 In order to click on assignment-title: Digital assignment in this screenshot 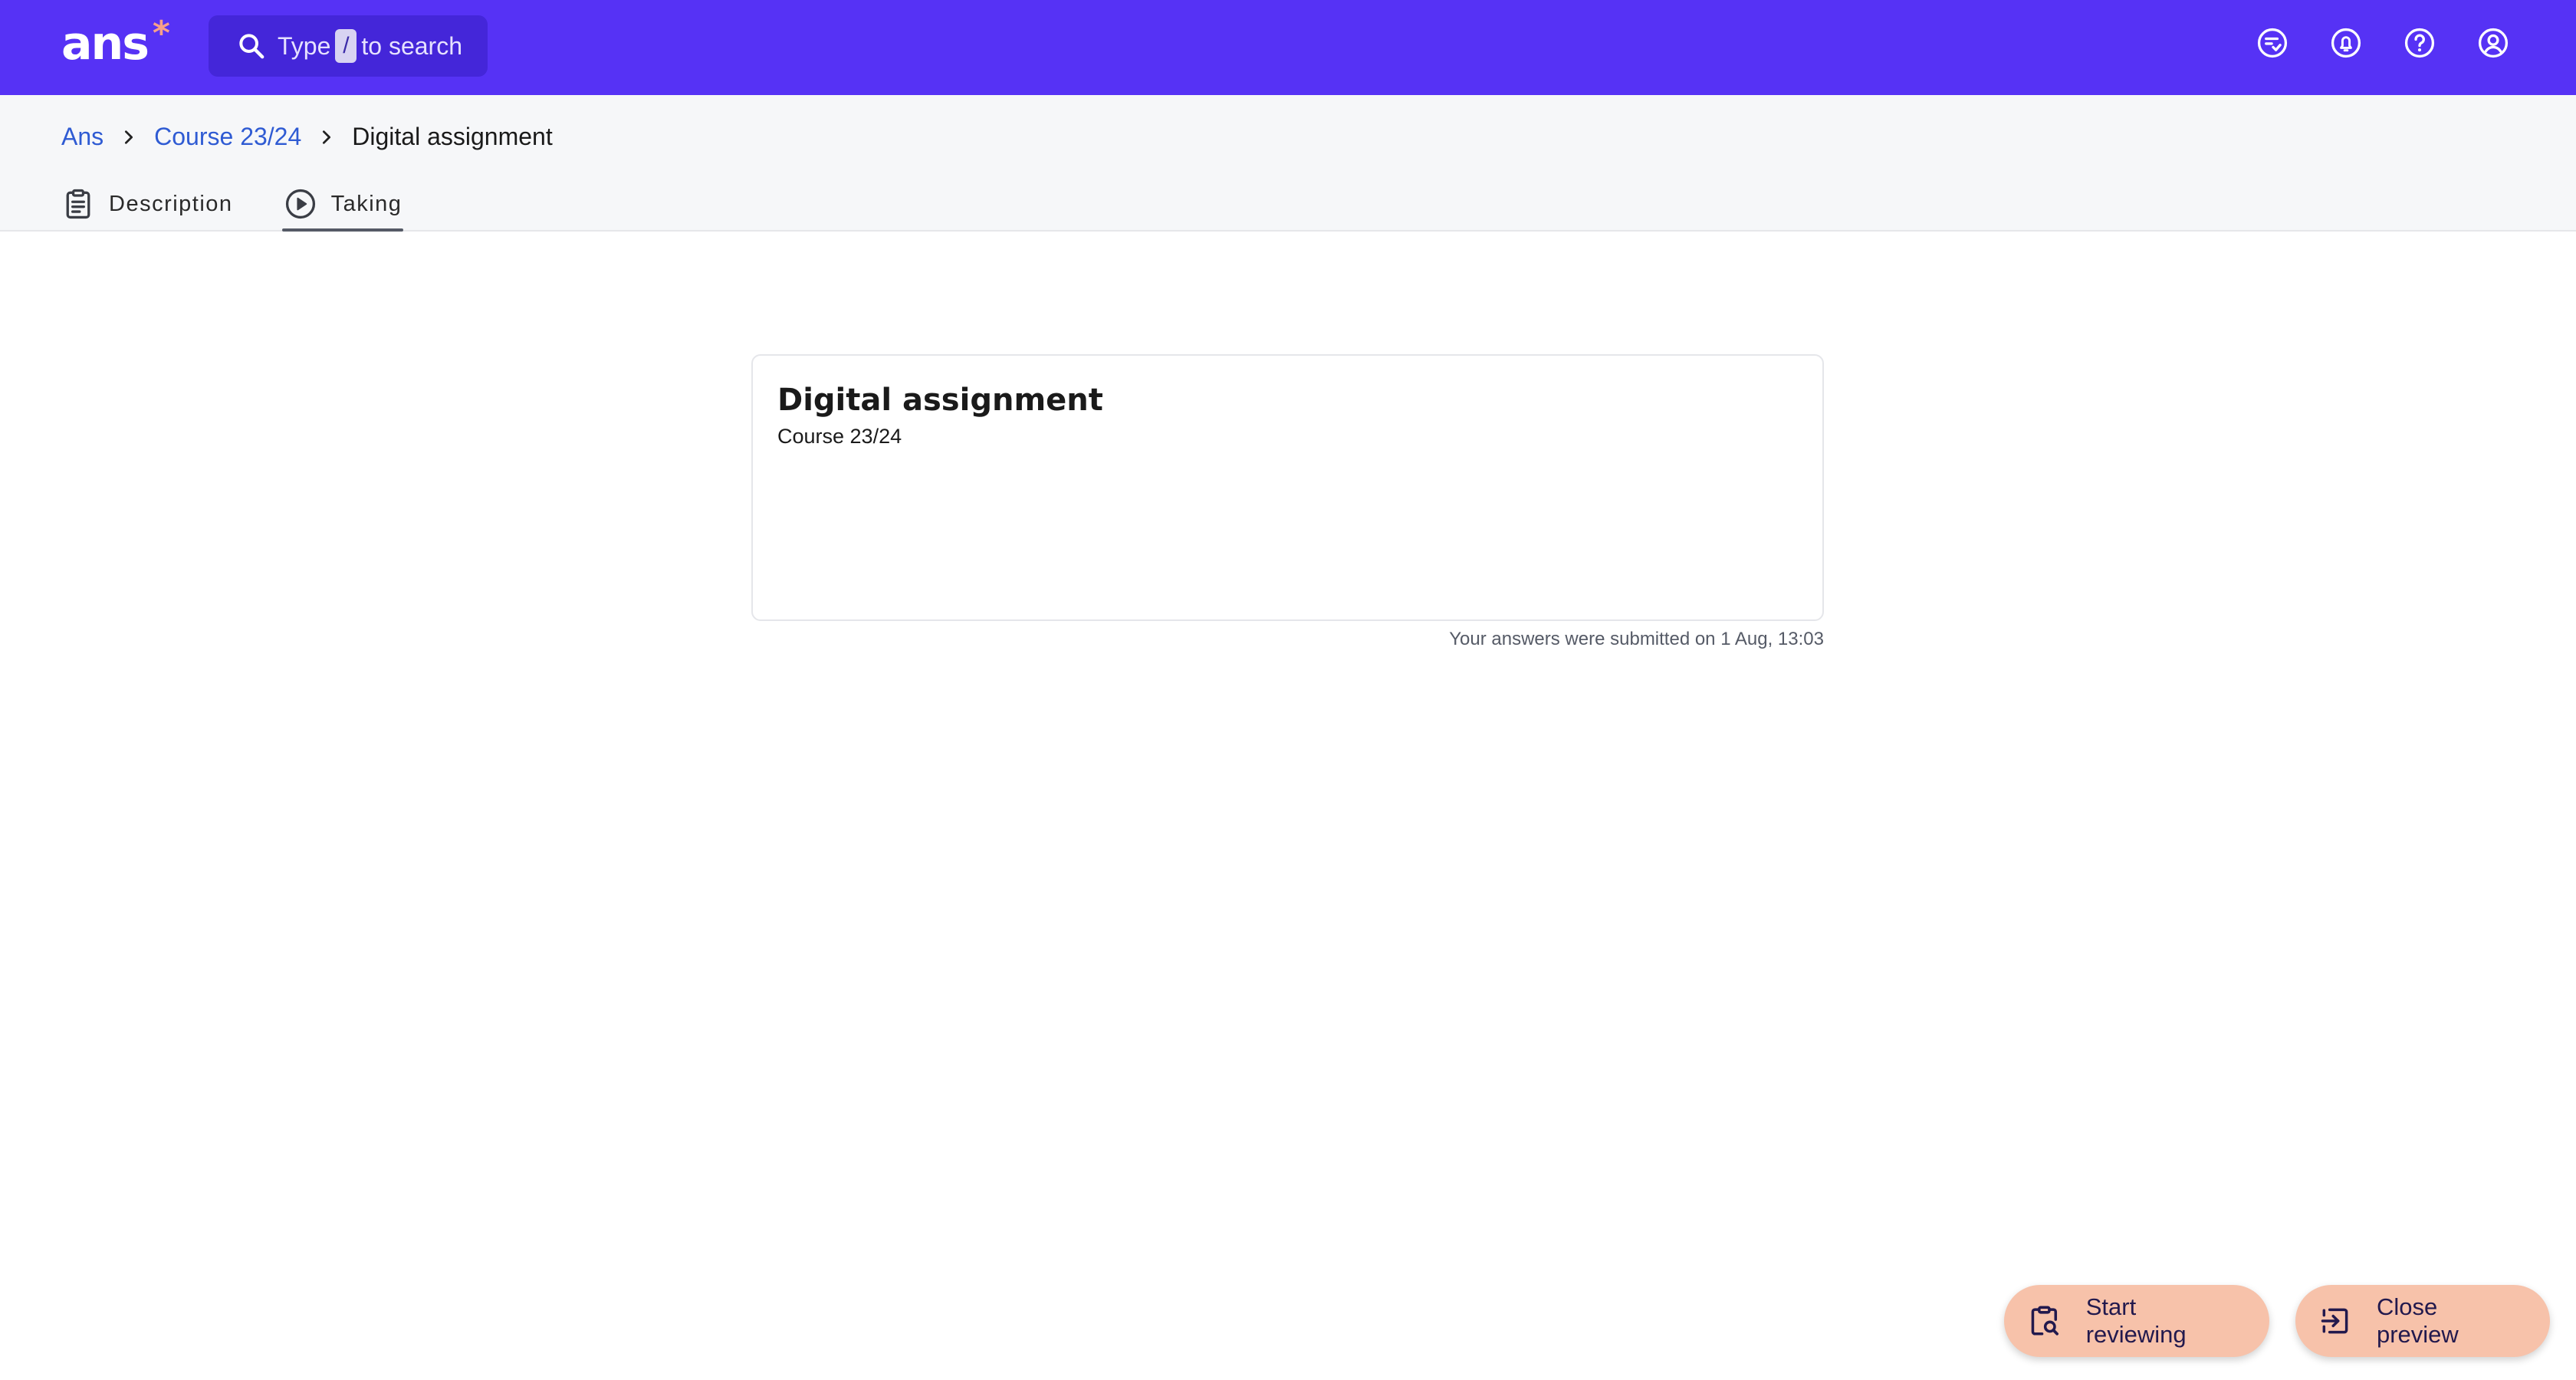, I will do `click(940, 401)`.